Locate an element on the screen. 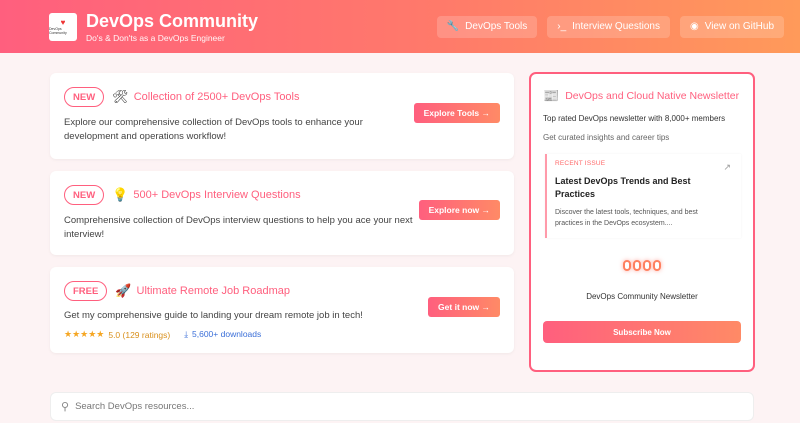 The image size is (800, 423). wrench-icon: 🔧 is located at coordinates (453, 26).